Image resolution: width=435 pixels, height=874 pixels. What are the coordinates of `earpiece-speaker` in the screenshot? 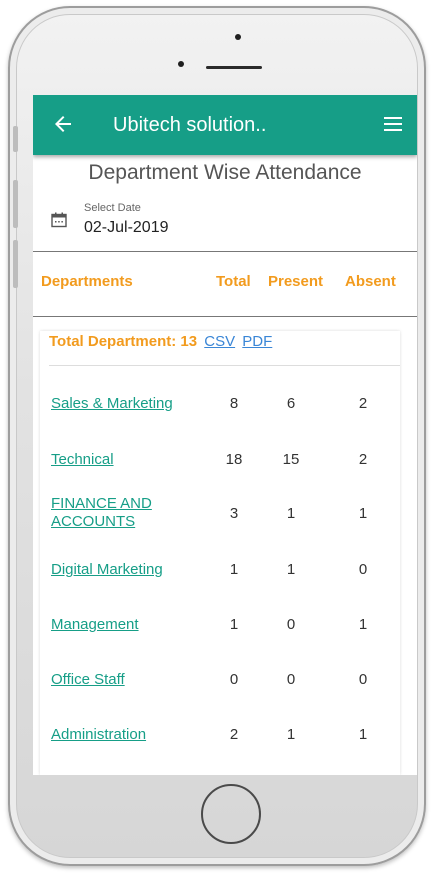 It's located at (234, 67).